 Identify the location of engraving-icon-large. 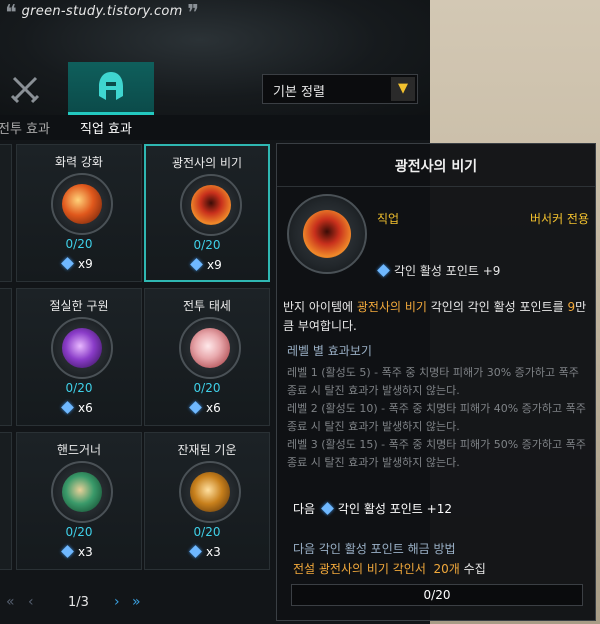
(327, 234).